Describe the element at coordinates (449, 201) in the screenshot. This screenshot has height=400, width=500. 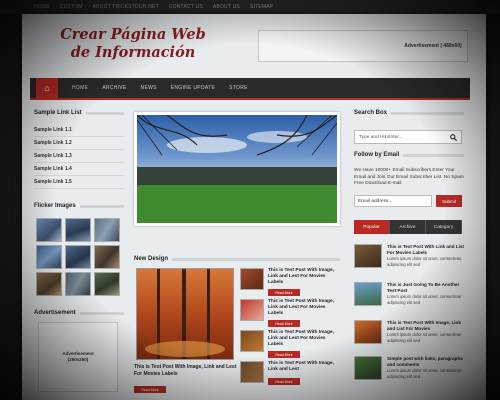
I see `submit-button: Submit` at that location.